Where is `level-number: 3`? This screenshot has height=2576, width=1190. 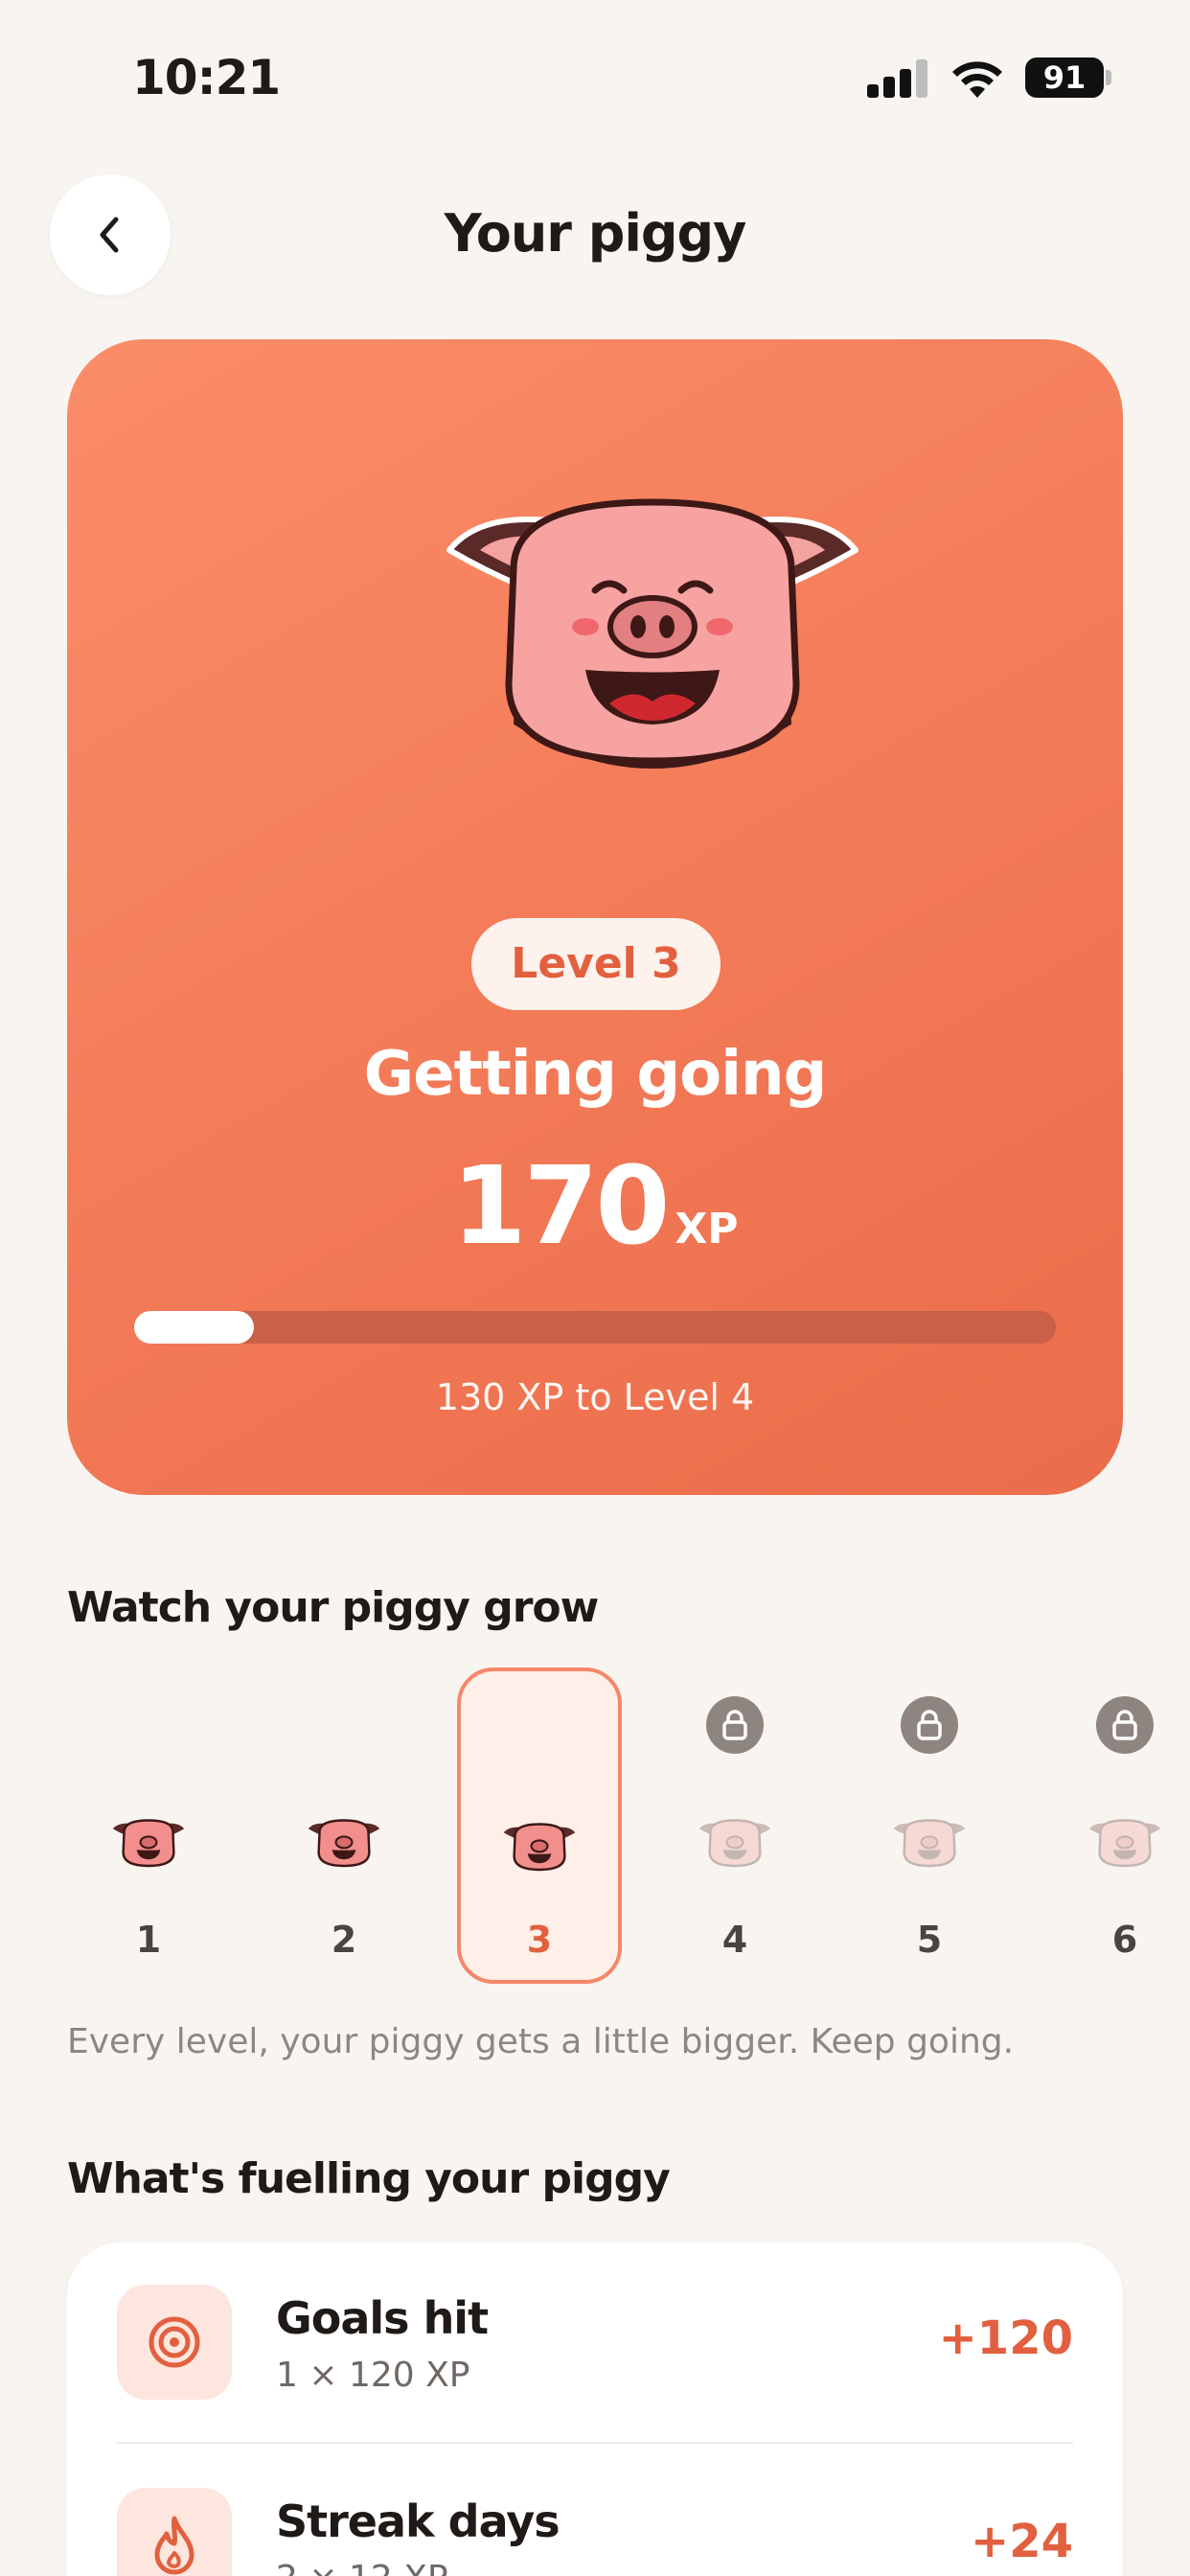
level-number: 3 is located at coordinates (540, 1940).